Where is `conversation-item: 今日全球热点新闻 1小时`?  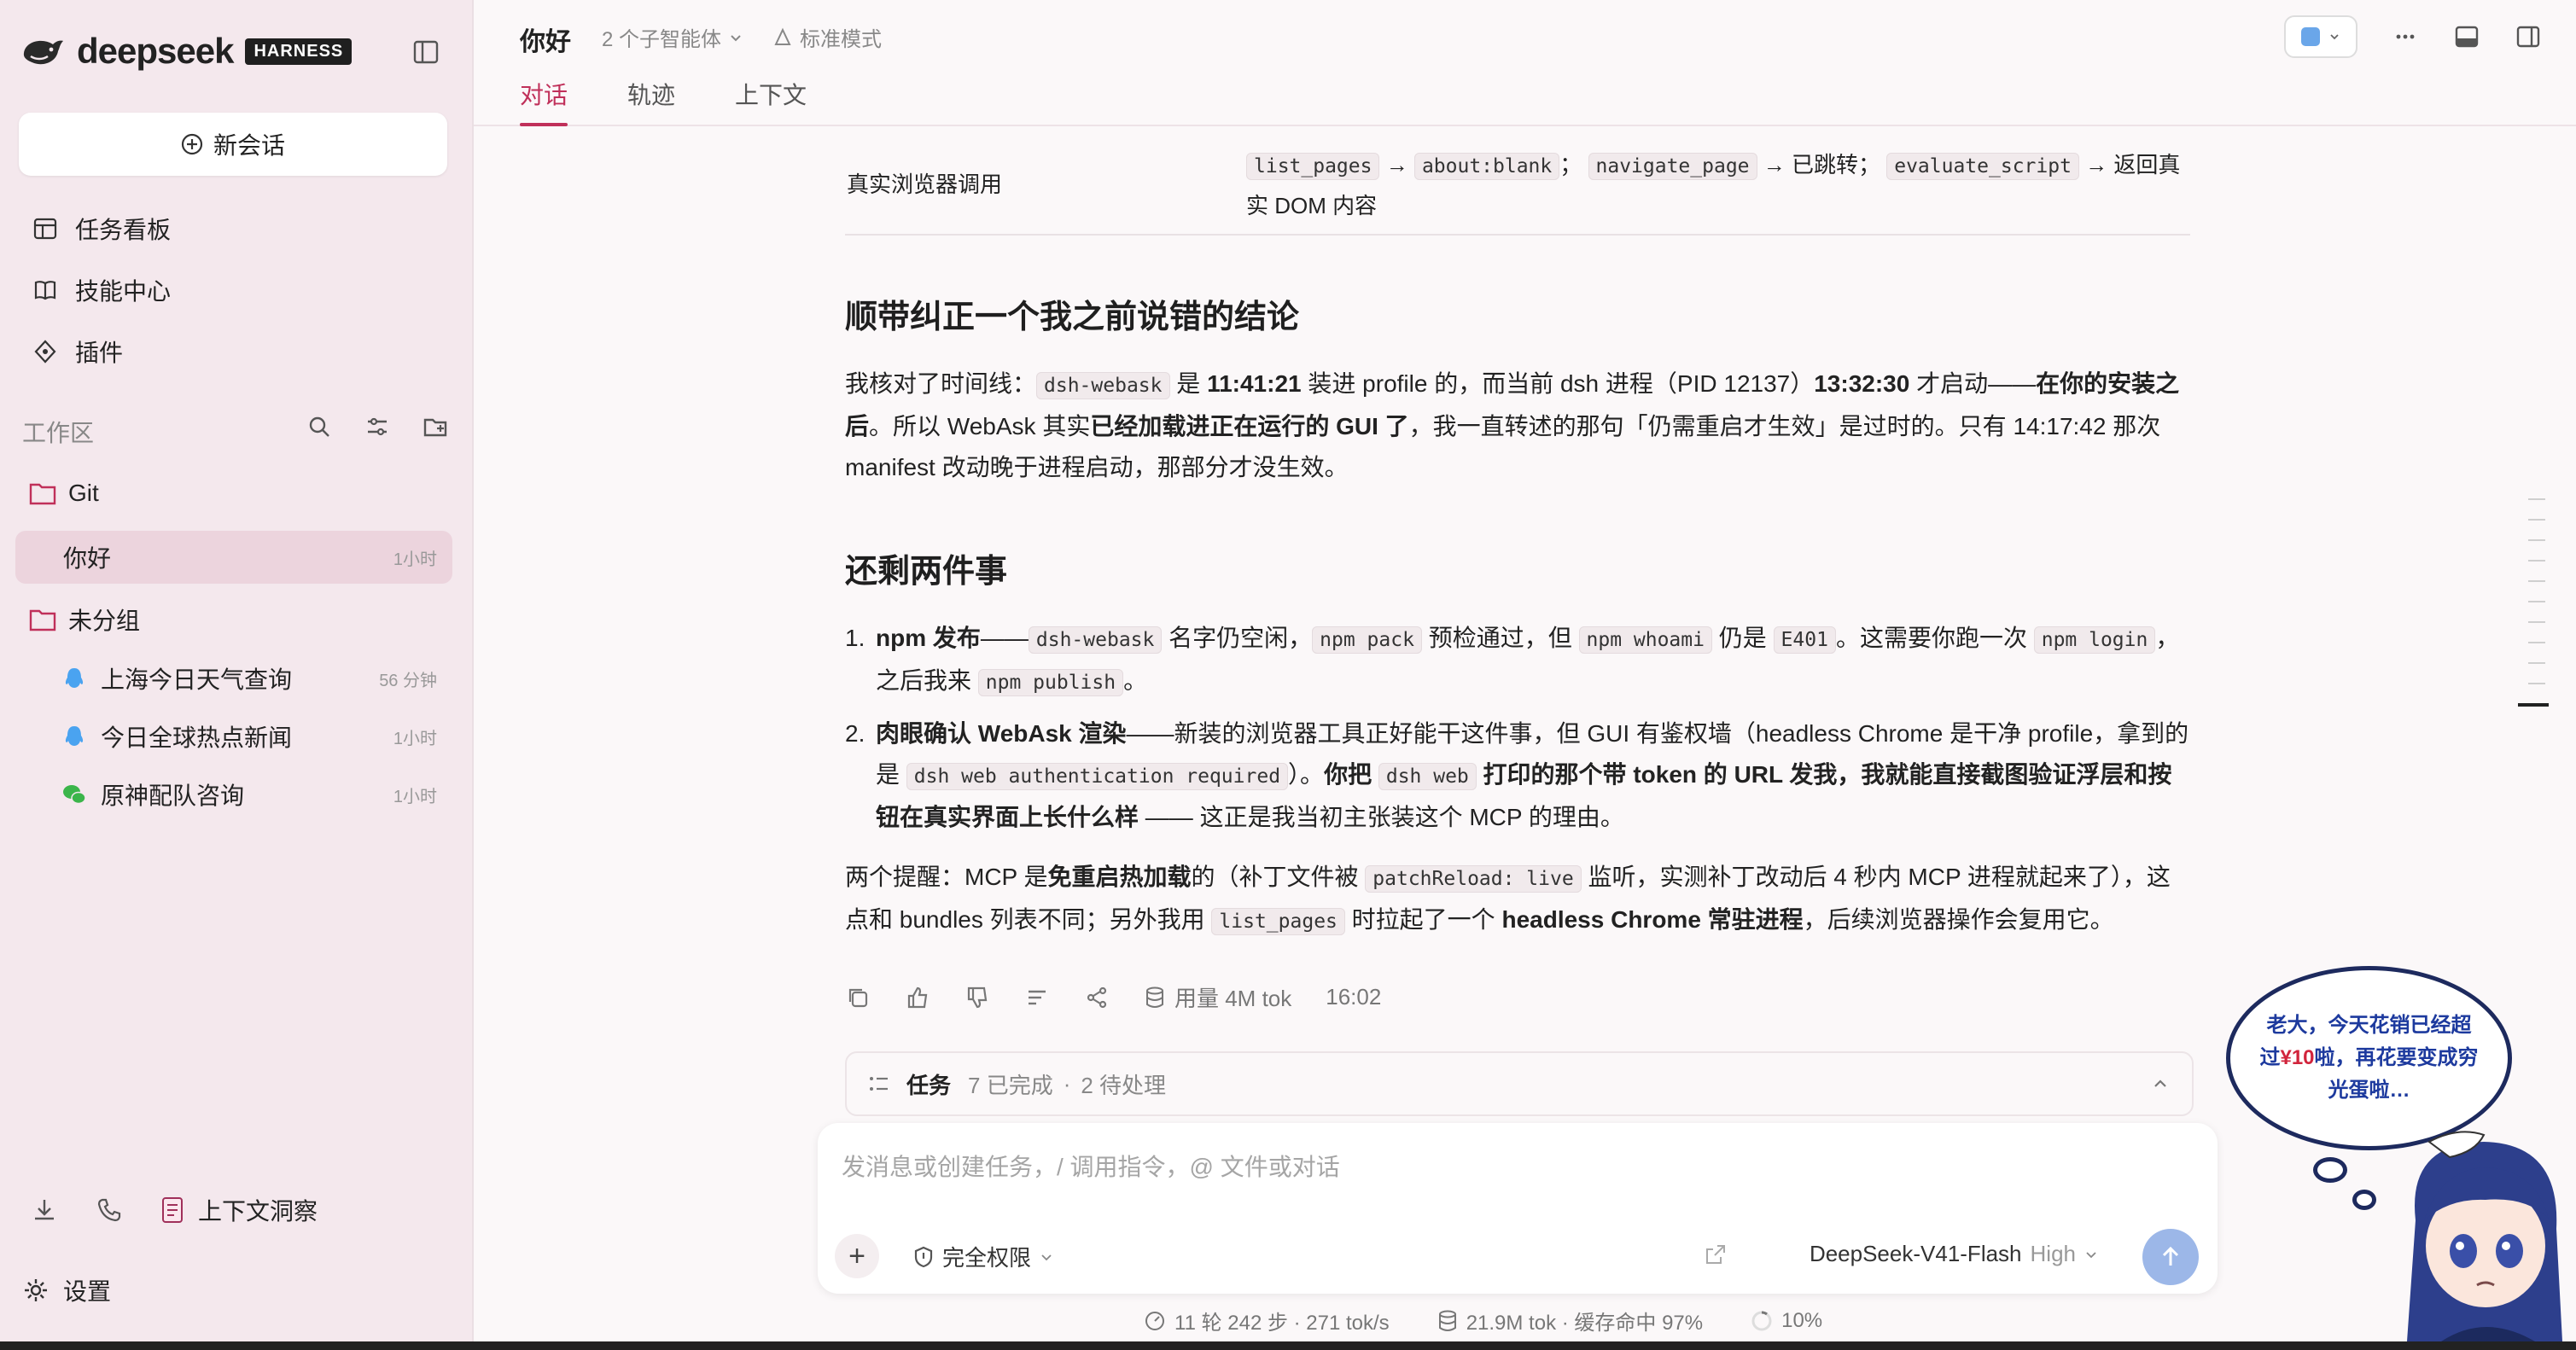 conversation-item: 今日全球热点新闻 1小时 is located at coordinates (233, 737).